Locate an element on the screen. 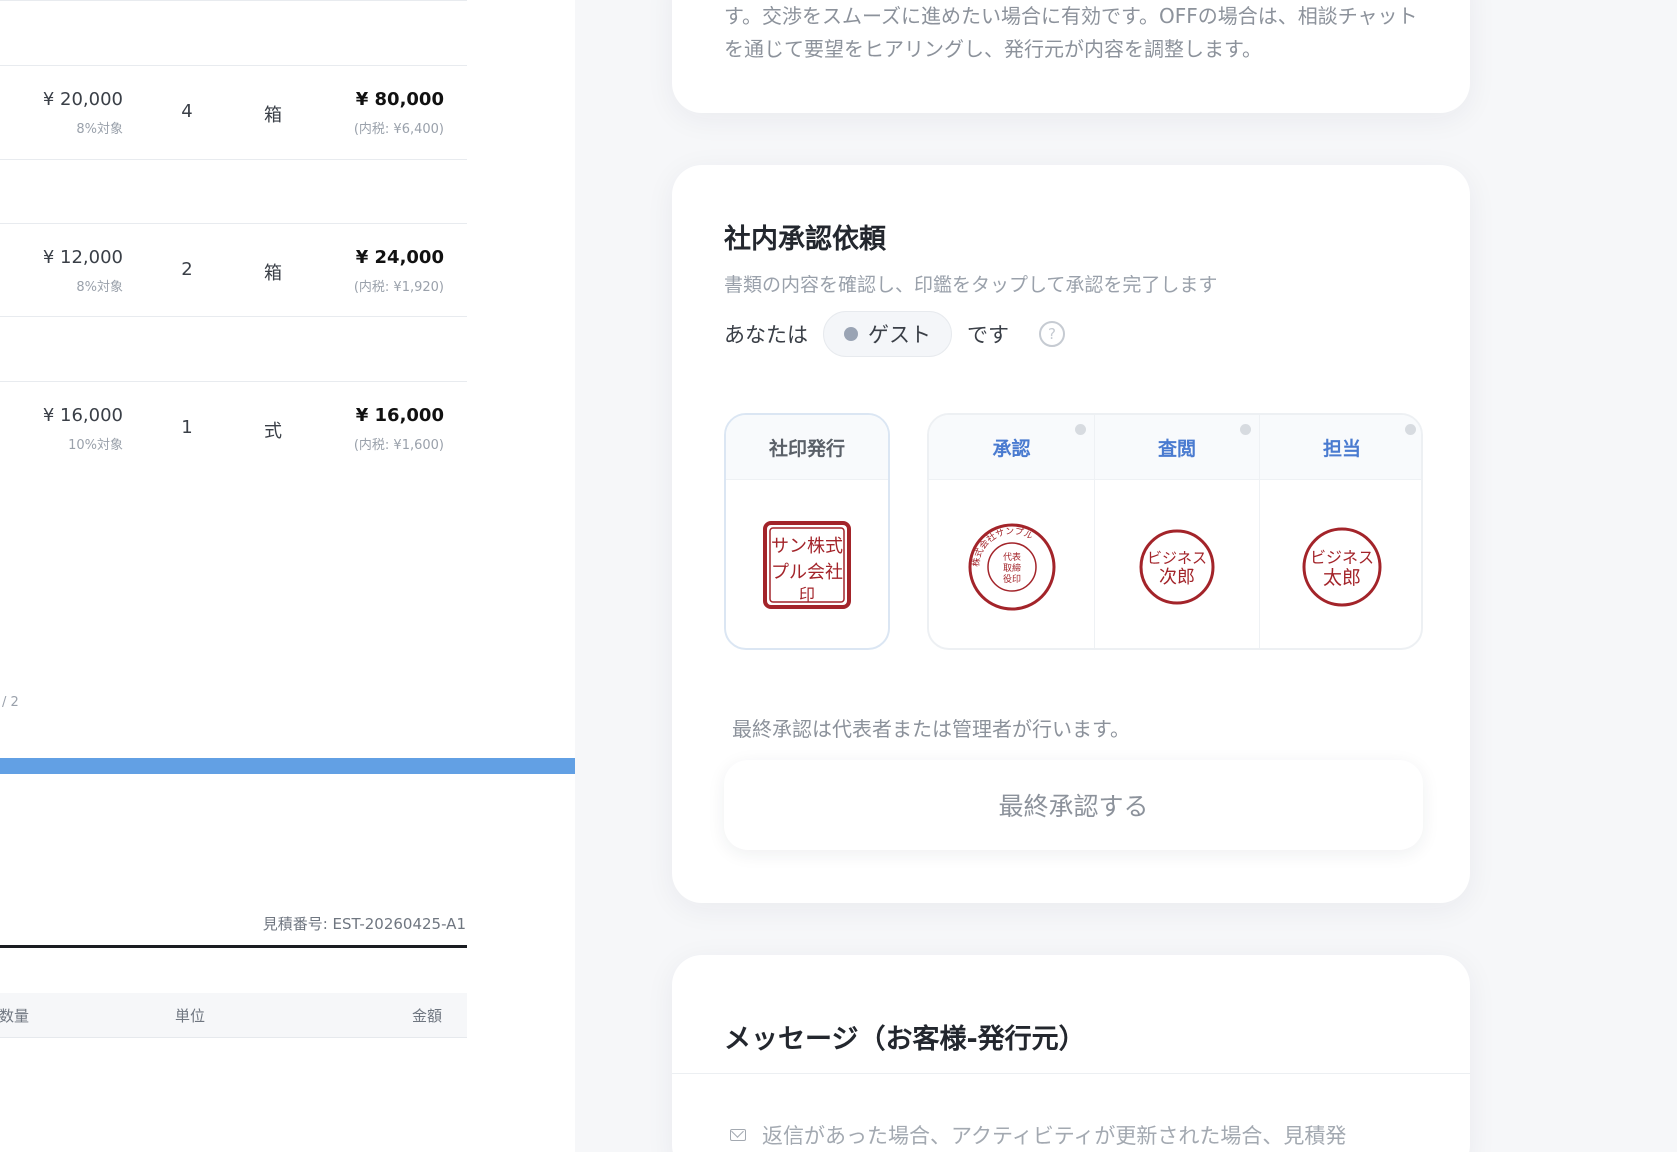 This screenshot has width=1677, height=1152. estimate-number: 見積番号: EST-20260425-A1 is located at coordinates (364, 924).